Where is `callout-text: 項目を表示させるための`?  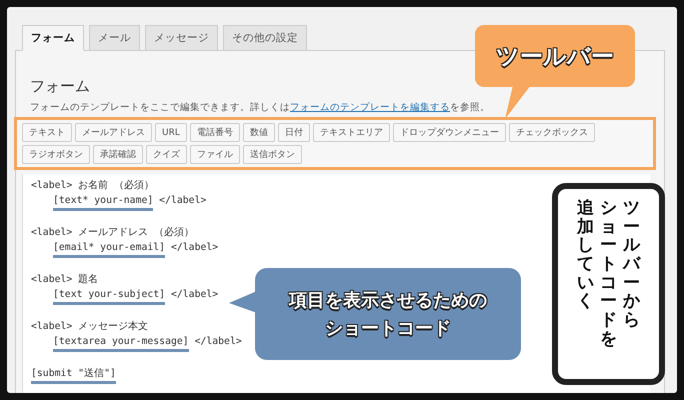
callout-text: 項目を表示させるための is located at coordinates (388, 300).